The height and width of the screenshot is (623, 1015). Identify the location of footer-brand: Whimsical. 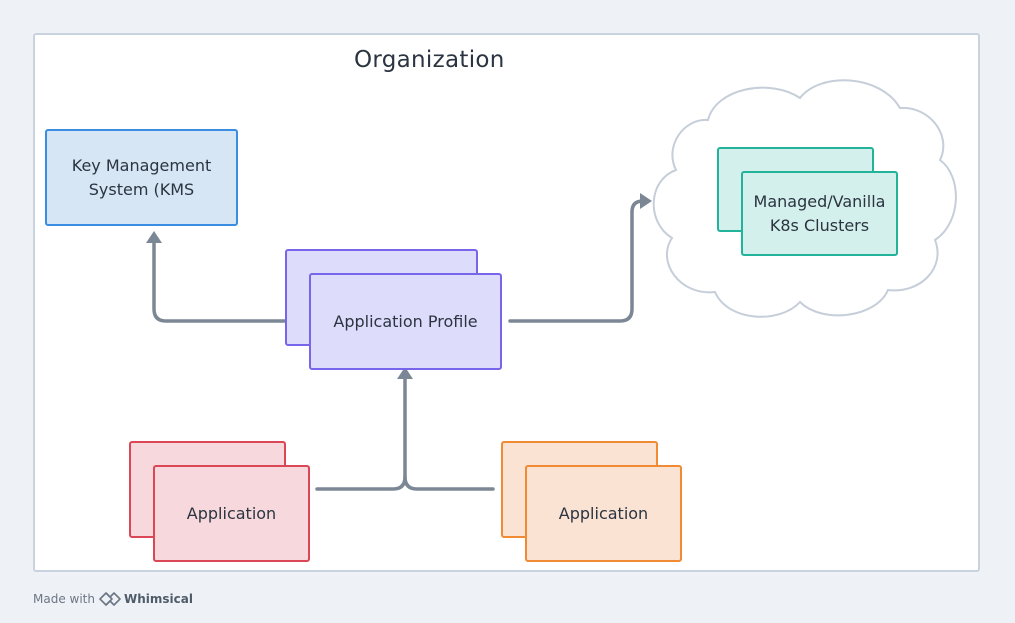
(158, 599).